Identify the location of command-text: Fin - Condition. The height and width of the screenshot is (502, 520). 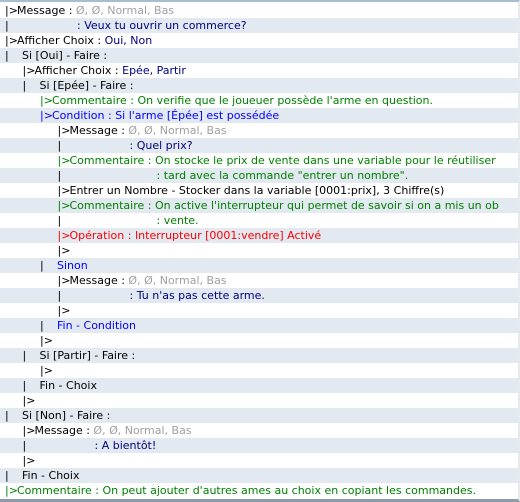
(96, 325).